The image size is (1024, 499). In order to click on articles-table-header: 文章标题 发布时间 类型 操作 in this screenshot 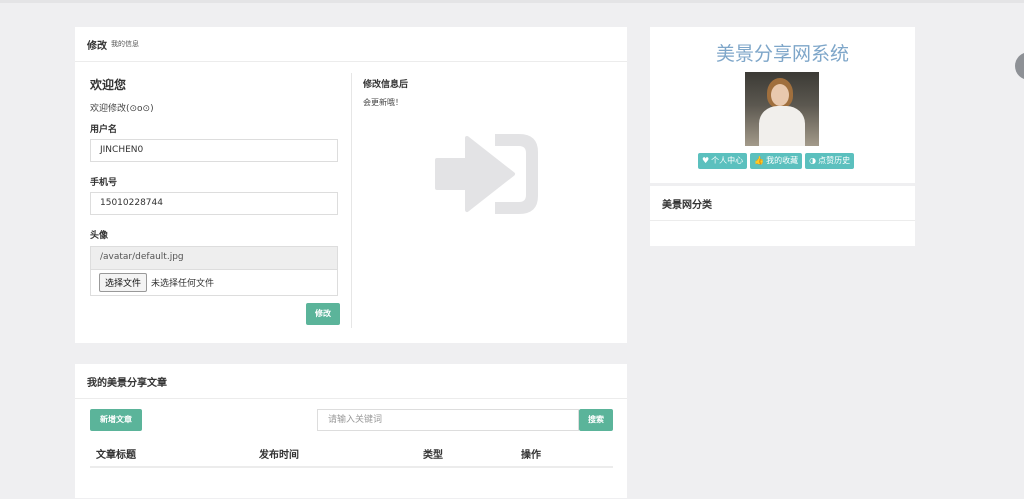, I will do `click(351, 454)`.